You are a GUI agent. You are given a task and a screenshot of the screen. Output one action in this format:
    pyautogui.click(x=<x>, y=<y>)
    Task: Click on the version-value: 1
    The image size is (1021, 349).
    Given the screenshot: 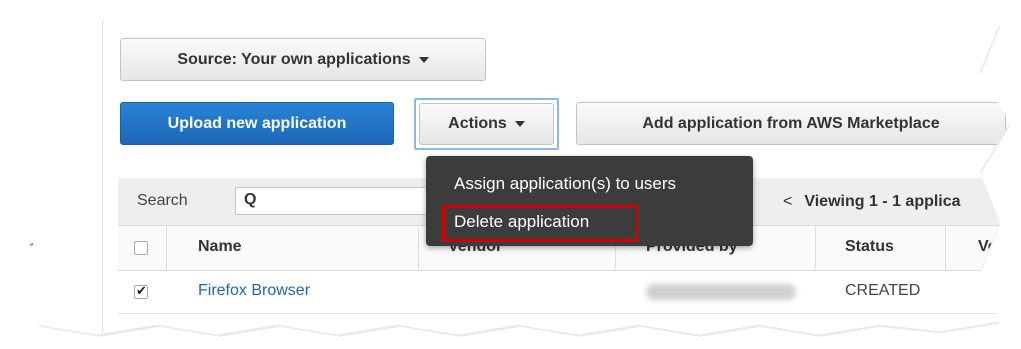 What is the action you would take?
    pyautogui.click(x=1002, y=290)
    